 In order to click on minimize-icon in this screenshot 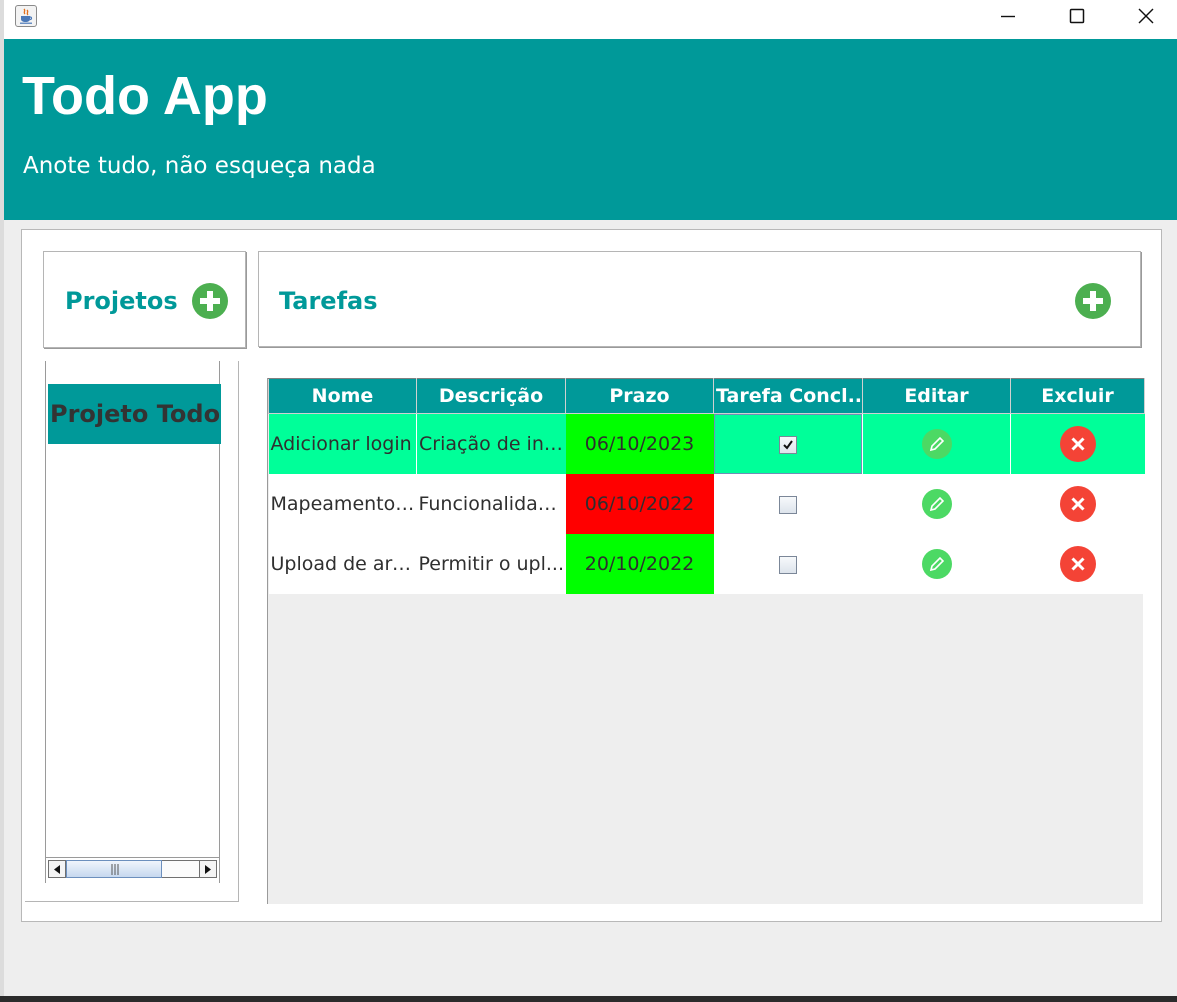, I will do `click(1008, 16)`.